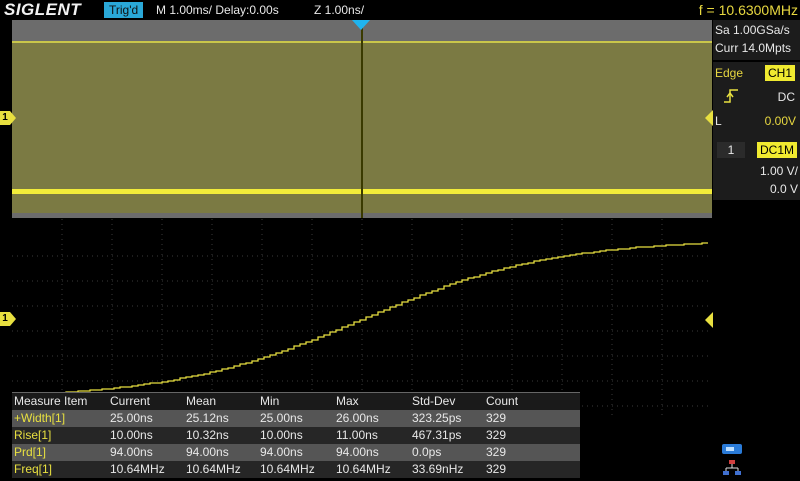 The width and height of the screenshot is (800, 481). Describe the element at coordinates (281, 452) in the screenshot. I see `measure-min: 94.00ns` at that location.